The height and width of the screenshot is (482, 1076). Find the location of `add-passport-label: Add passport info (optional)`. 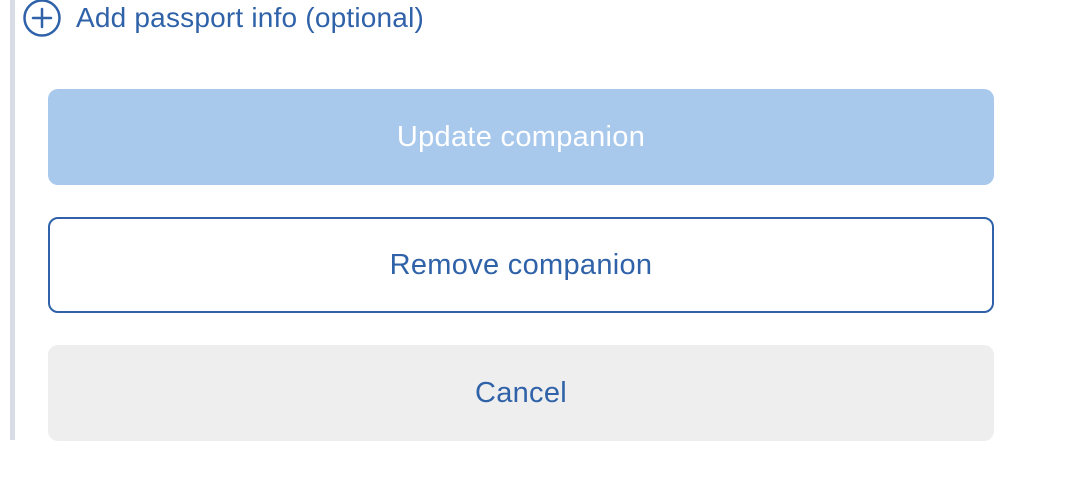

add-passport-label: Add passport info (optional) is located at coordinates (250, 17).